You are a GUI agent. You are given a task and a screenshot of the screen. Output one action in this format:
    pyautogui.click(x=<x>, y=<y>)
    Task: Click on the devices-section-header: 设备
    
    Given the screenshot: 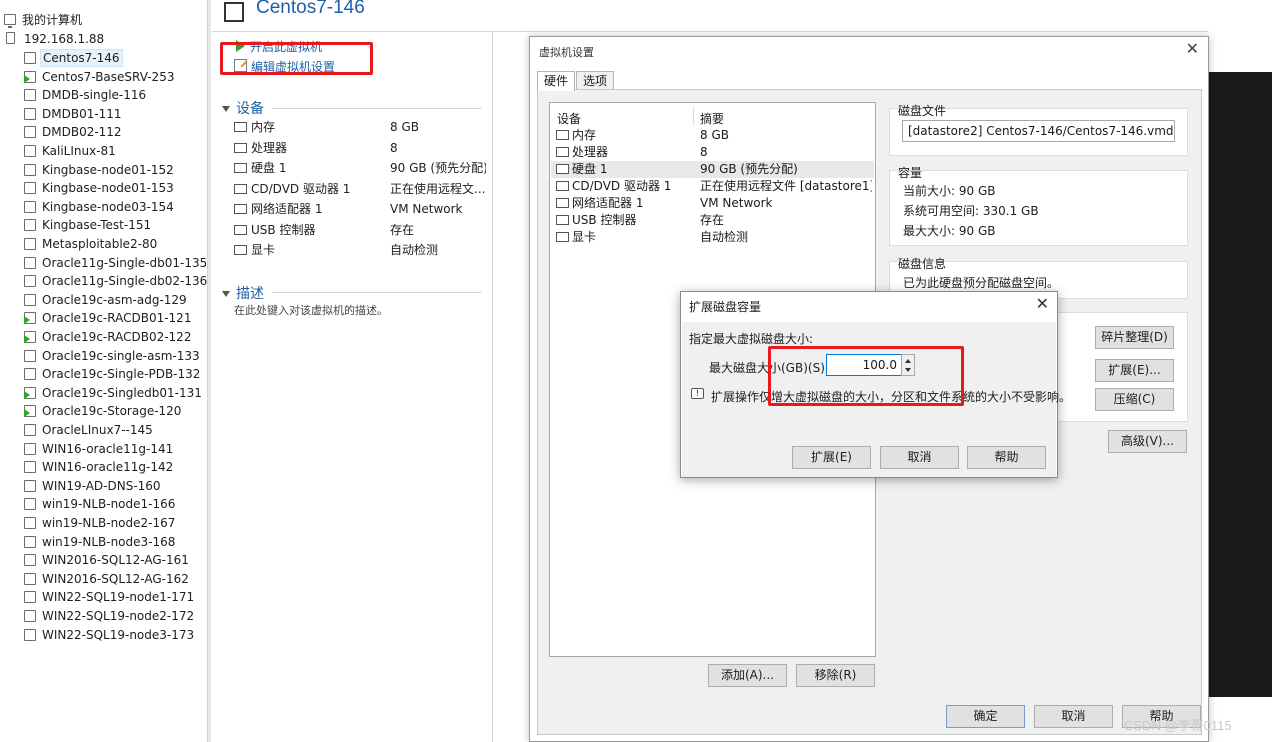 What is the action you would take?
    pyautogui.click(x=243, y=108)
    